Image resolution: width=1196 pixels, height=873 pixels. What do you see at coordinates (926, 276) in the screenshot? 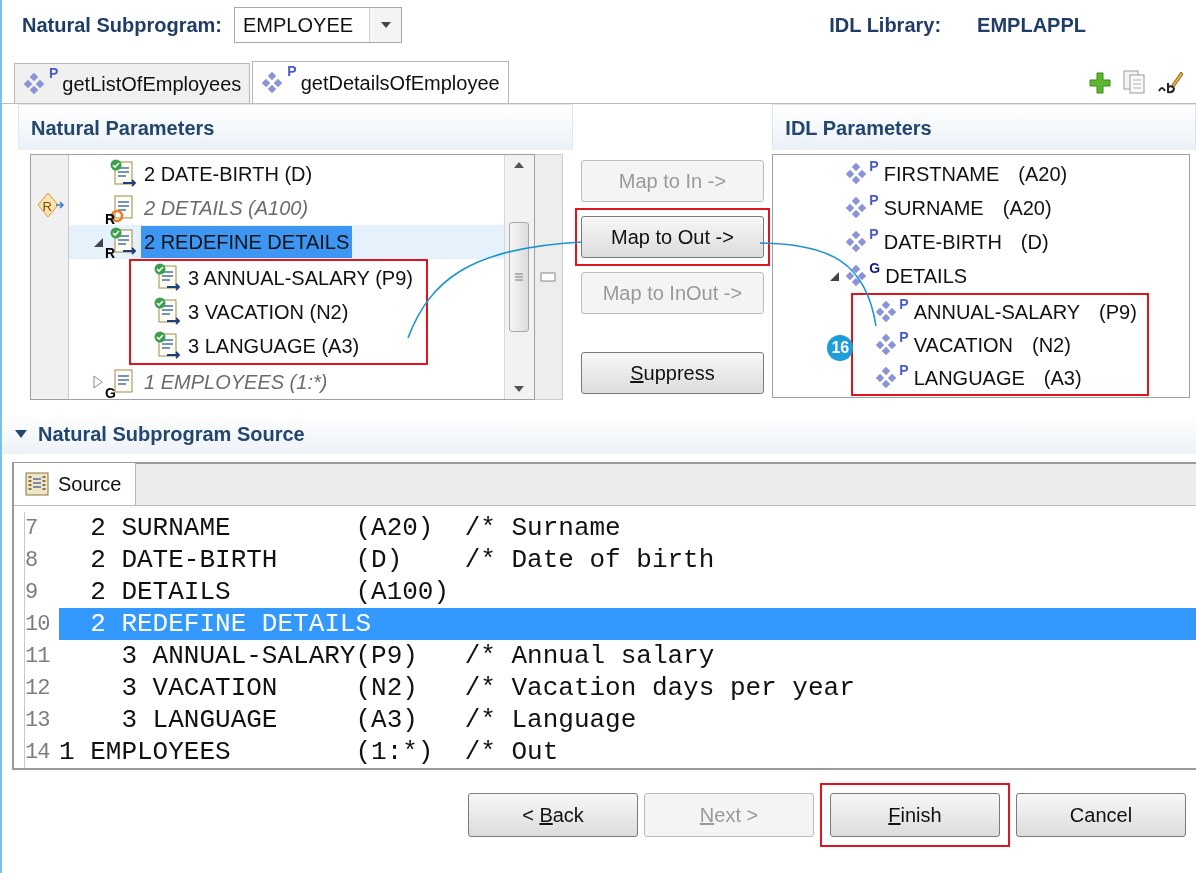
I see `tree-item: DETAILS` at bounding box center [926, 276].